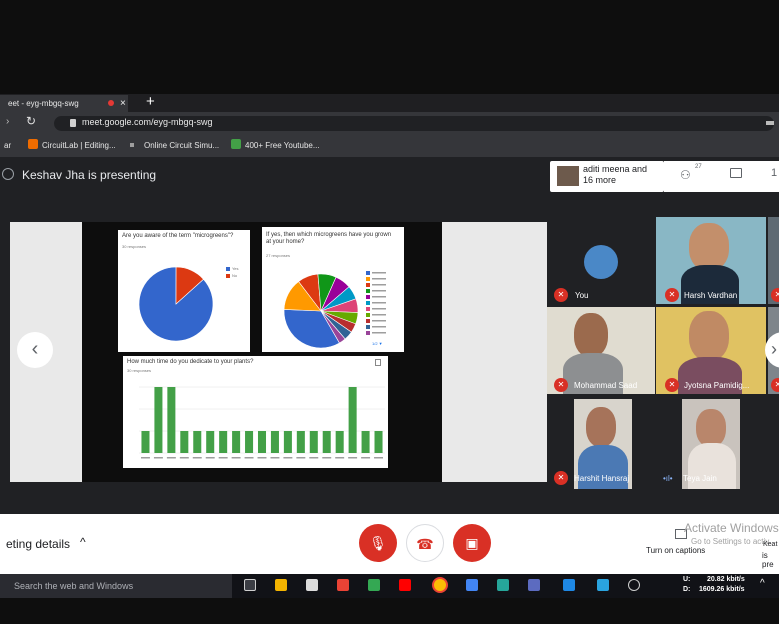  What do you see at coordinates (235, 275) in the screenshot?
I see `legend-no: No` at bounding box center [235, 275].